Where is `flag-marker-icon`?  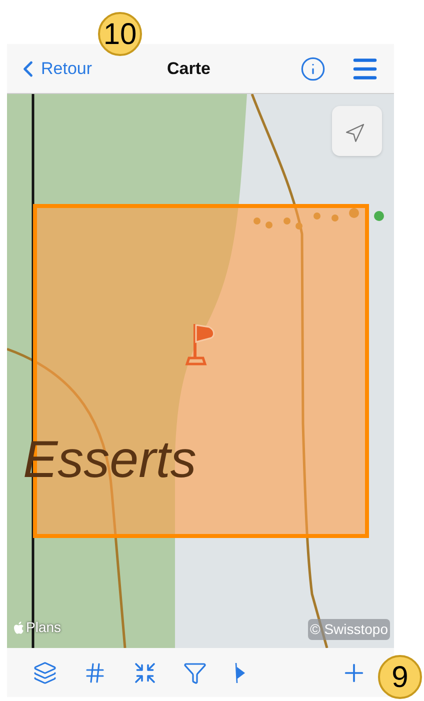
flag-marker-icon is located at coordinates (200, 345).